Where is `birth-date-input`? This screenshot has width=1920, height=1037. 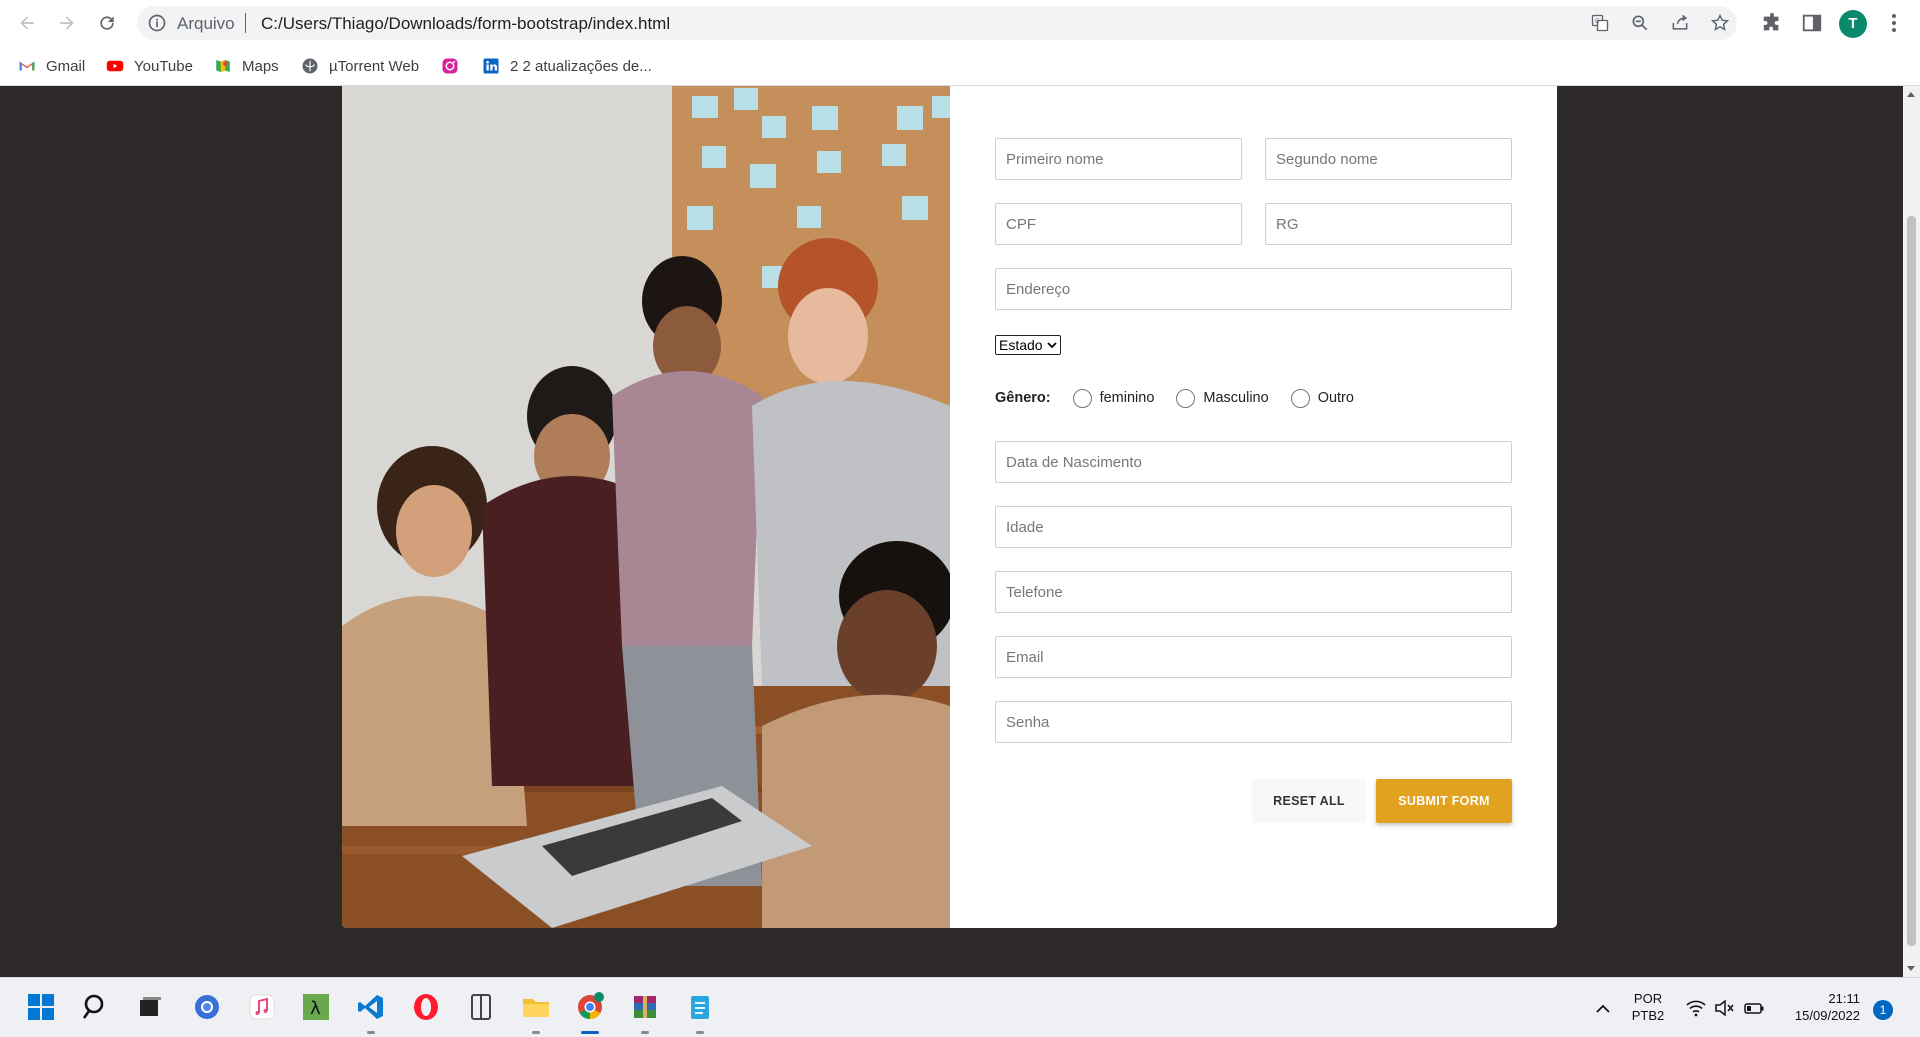 birth-date-input is located at coordinates (1253, 462).